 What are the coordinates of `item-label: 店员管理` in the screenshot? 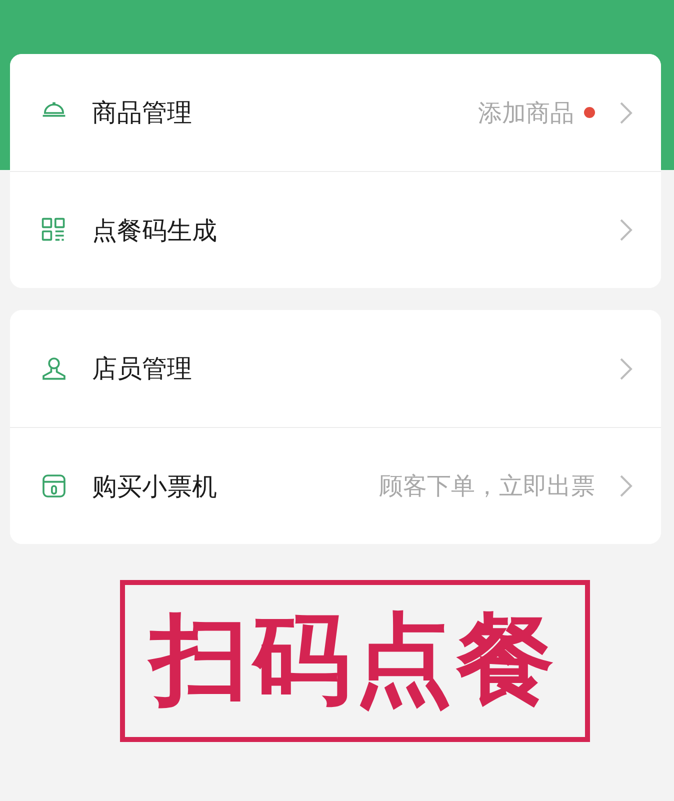 It's located at (142, 369).